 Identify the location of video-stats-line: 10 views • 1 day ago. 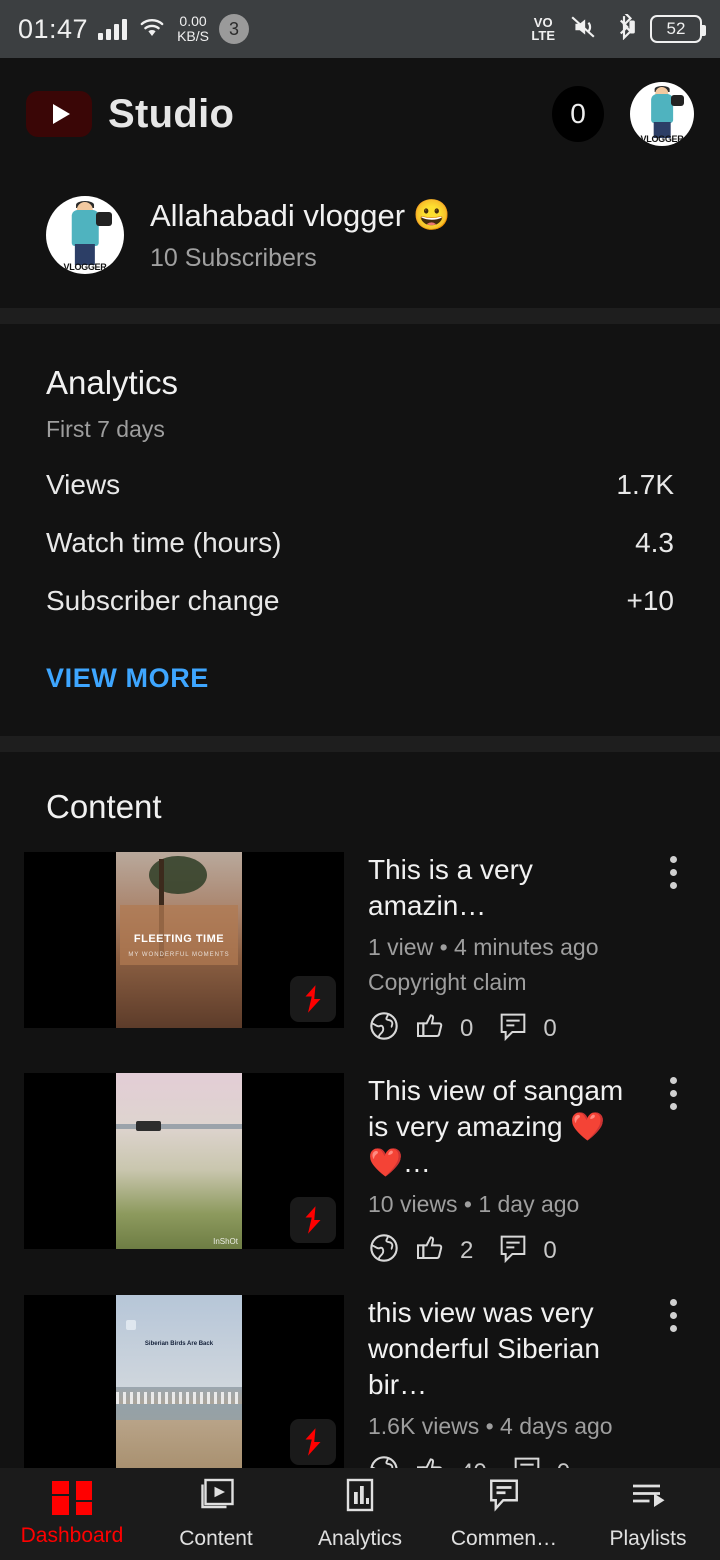
(474, 1204).